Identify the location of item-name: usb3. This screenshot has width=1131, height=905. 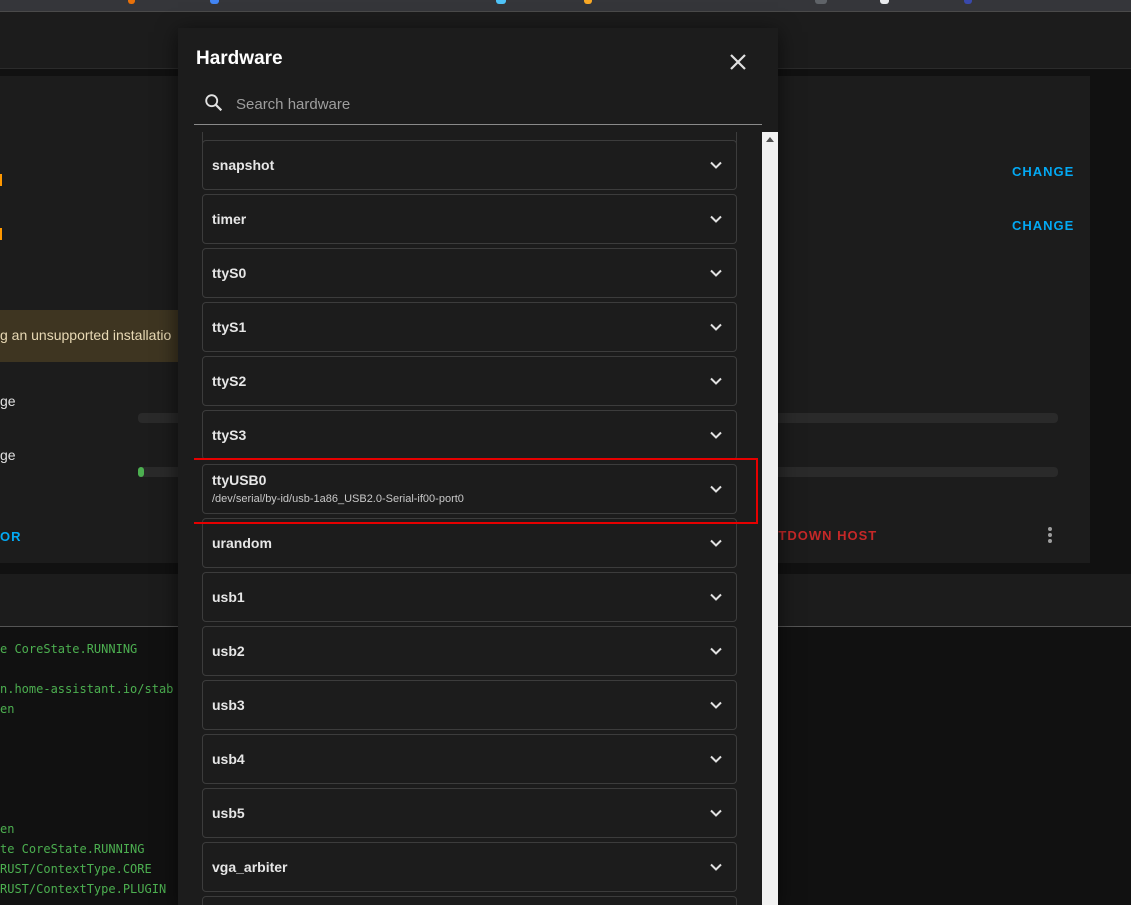
(228, 705).